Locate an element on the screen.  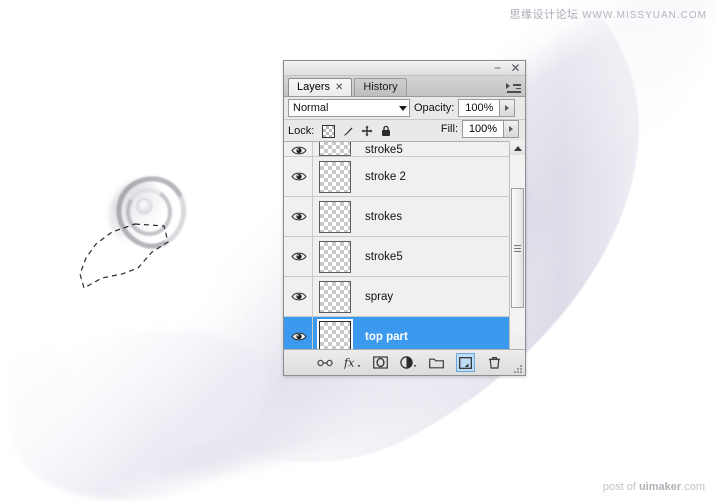
tab-layers: Layers ✕ is located at coordinates (320, 87).